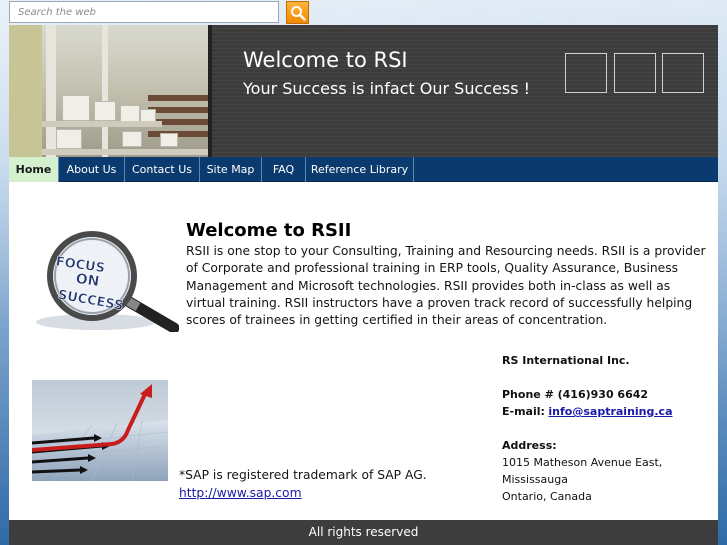 The height and width of the screenshot is (545, 727). I want to click on header-accent-stripe, so click(25, 91).